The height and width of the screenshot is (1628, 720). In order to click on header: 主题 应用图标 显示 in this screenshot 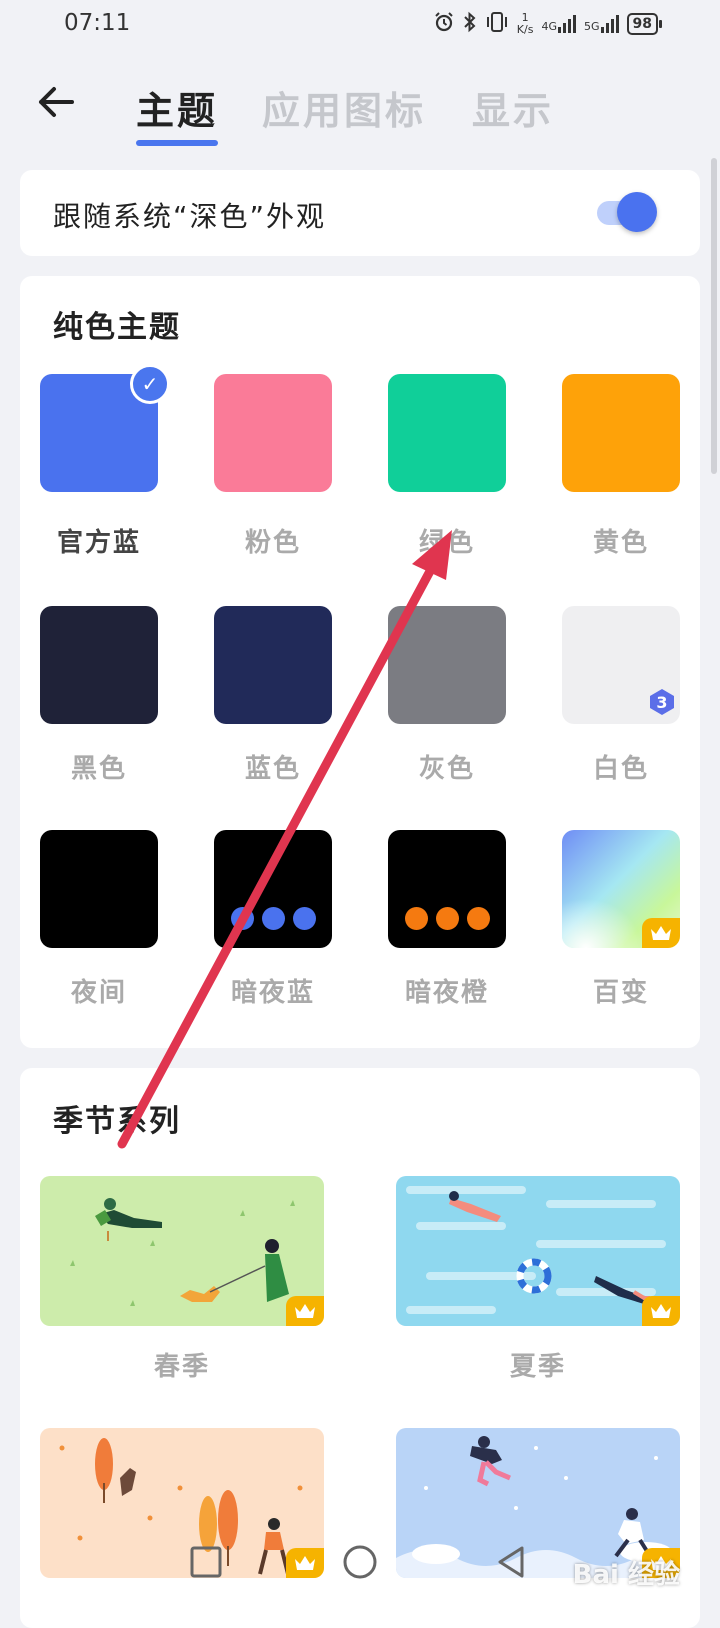, I will do `click(360, 105)`.